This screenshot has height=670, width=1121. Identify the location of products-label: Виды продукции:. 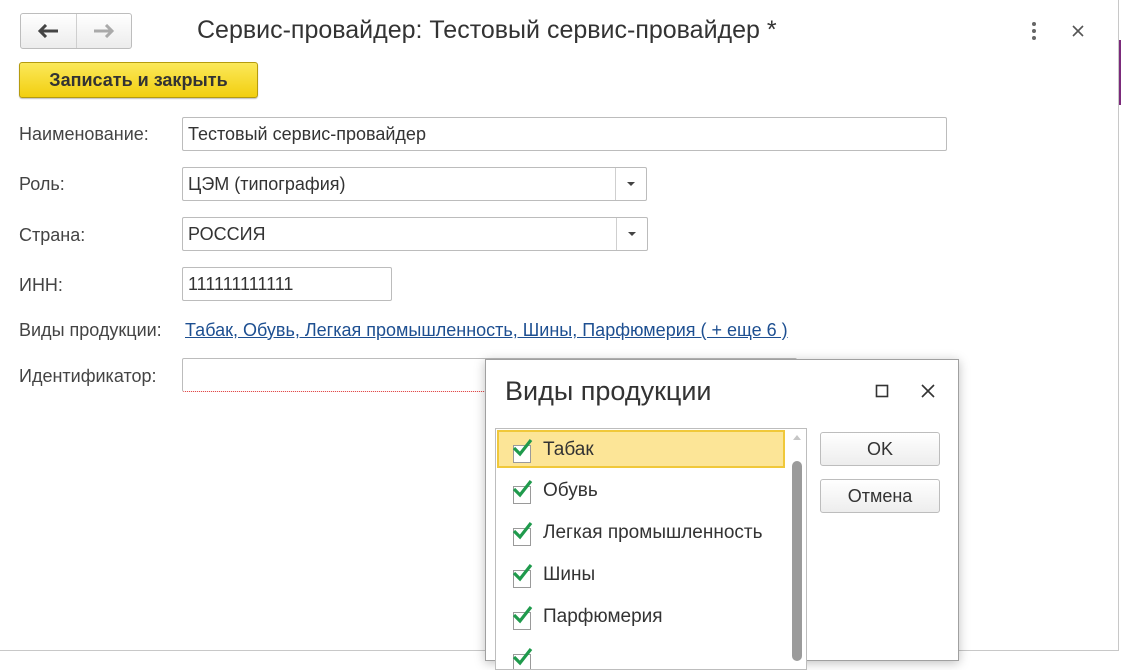
(90, 330).